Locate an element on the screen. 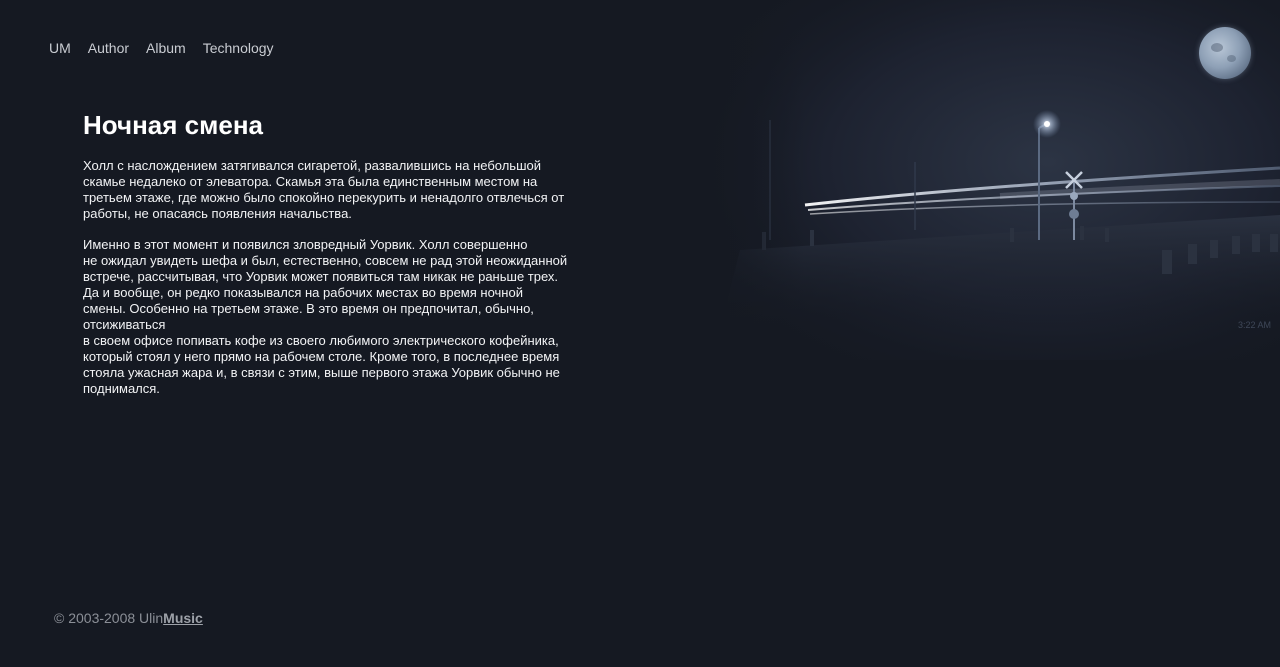  nav-link-um: UM is located at coordinates (60, 48).